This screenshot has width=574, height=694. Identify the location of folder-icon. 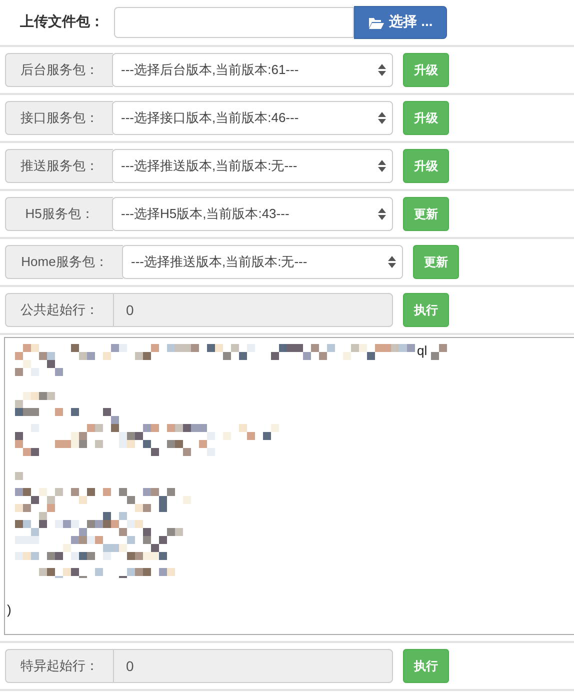
(376, 22).